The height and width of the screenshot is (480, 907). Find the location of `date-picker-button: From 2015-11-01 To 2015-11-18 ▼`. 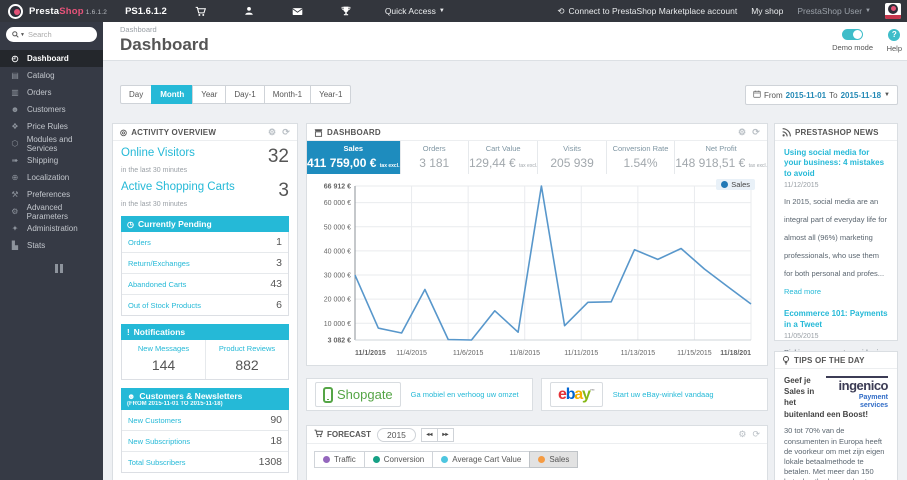

date-picker-button: From 2015-11-01 To 2015-11-18 ▼ is located at coordinates (821, 95).